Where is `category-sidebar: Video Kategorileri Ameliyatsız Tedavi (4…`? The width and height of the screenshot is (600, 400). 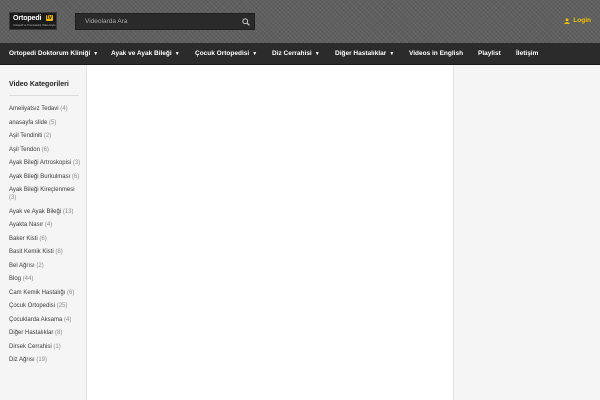
category-sidebar: Video Kategorileri Ameliyatsız Tedavi (4… is located at coordinates (43, 232).